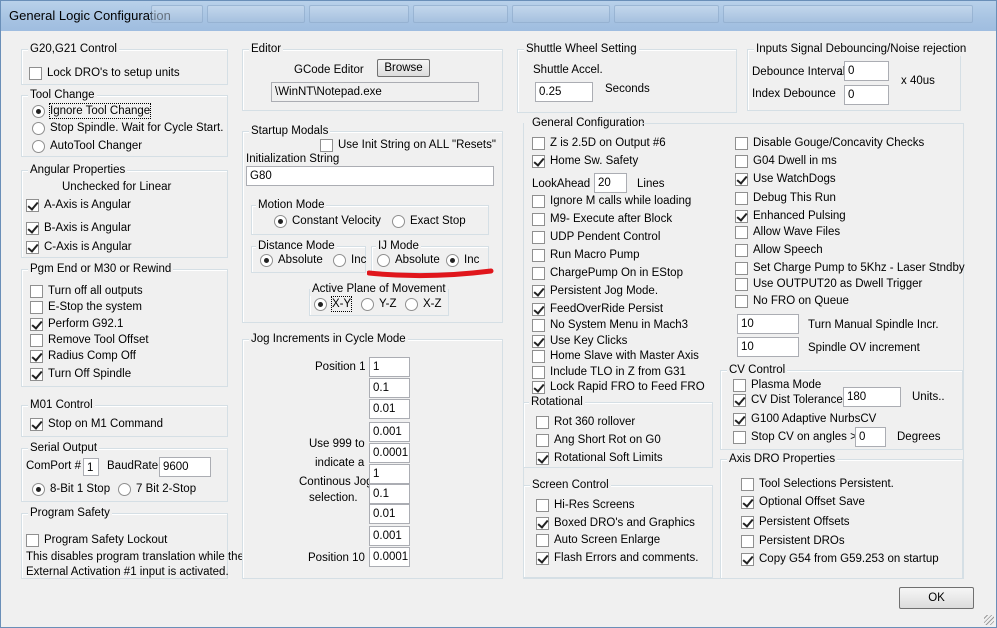  I want to click on boxed-dros-checkbox: Boxed DRO's and Graphics, so click(615, 523).